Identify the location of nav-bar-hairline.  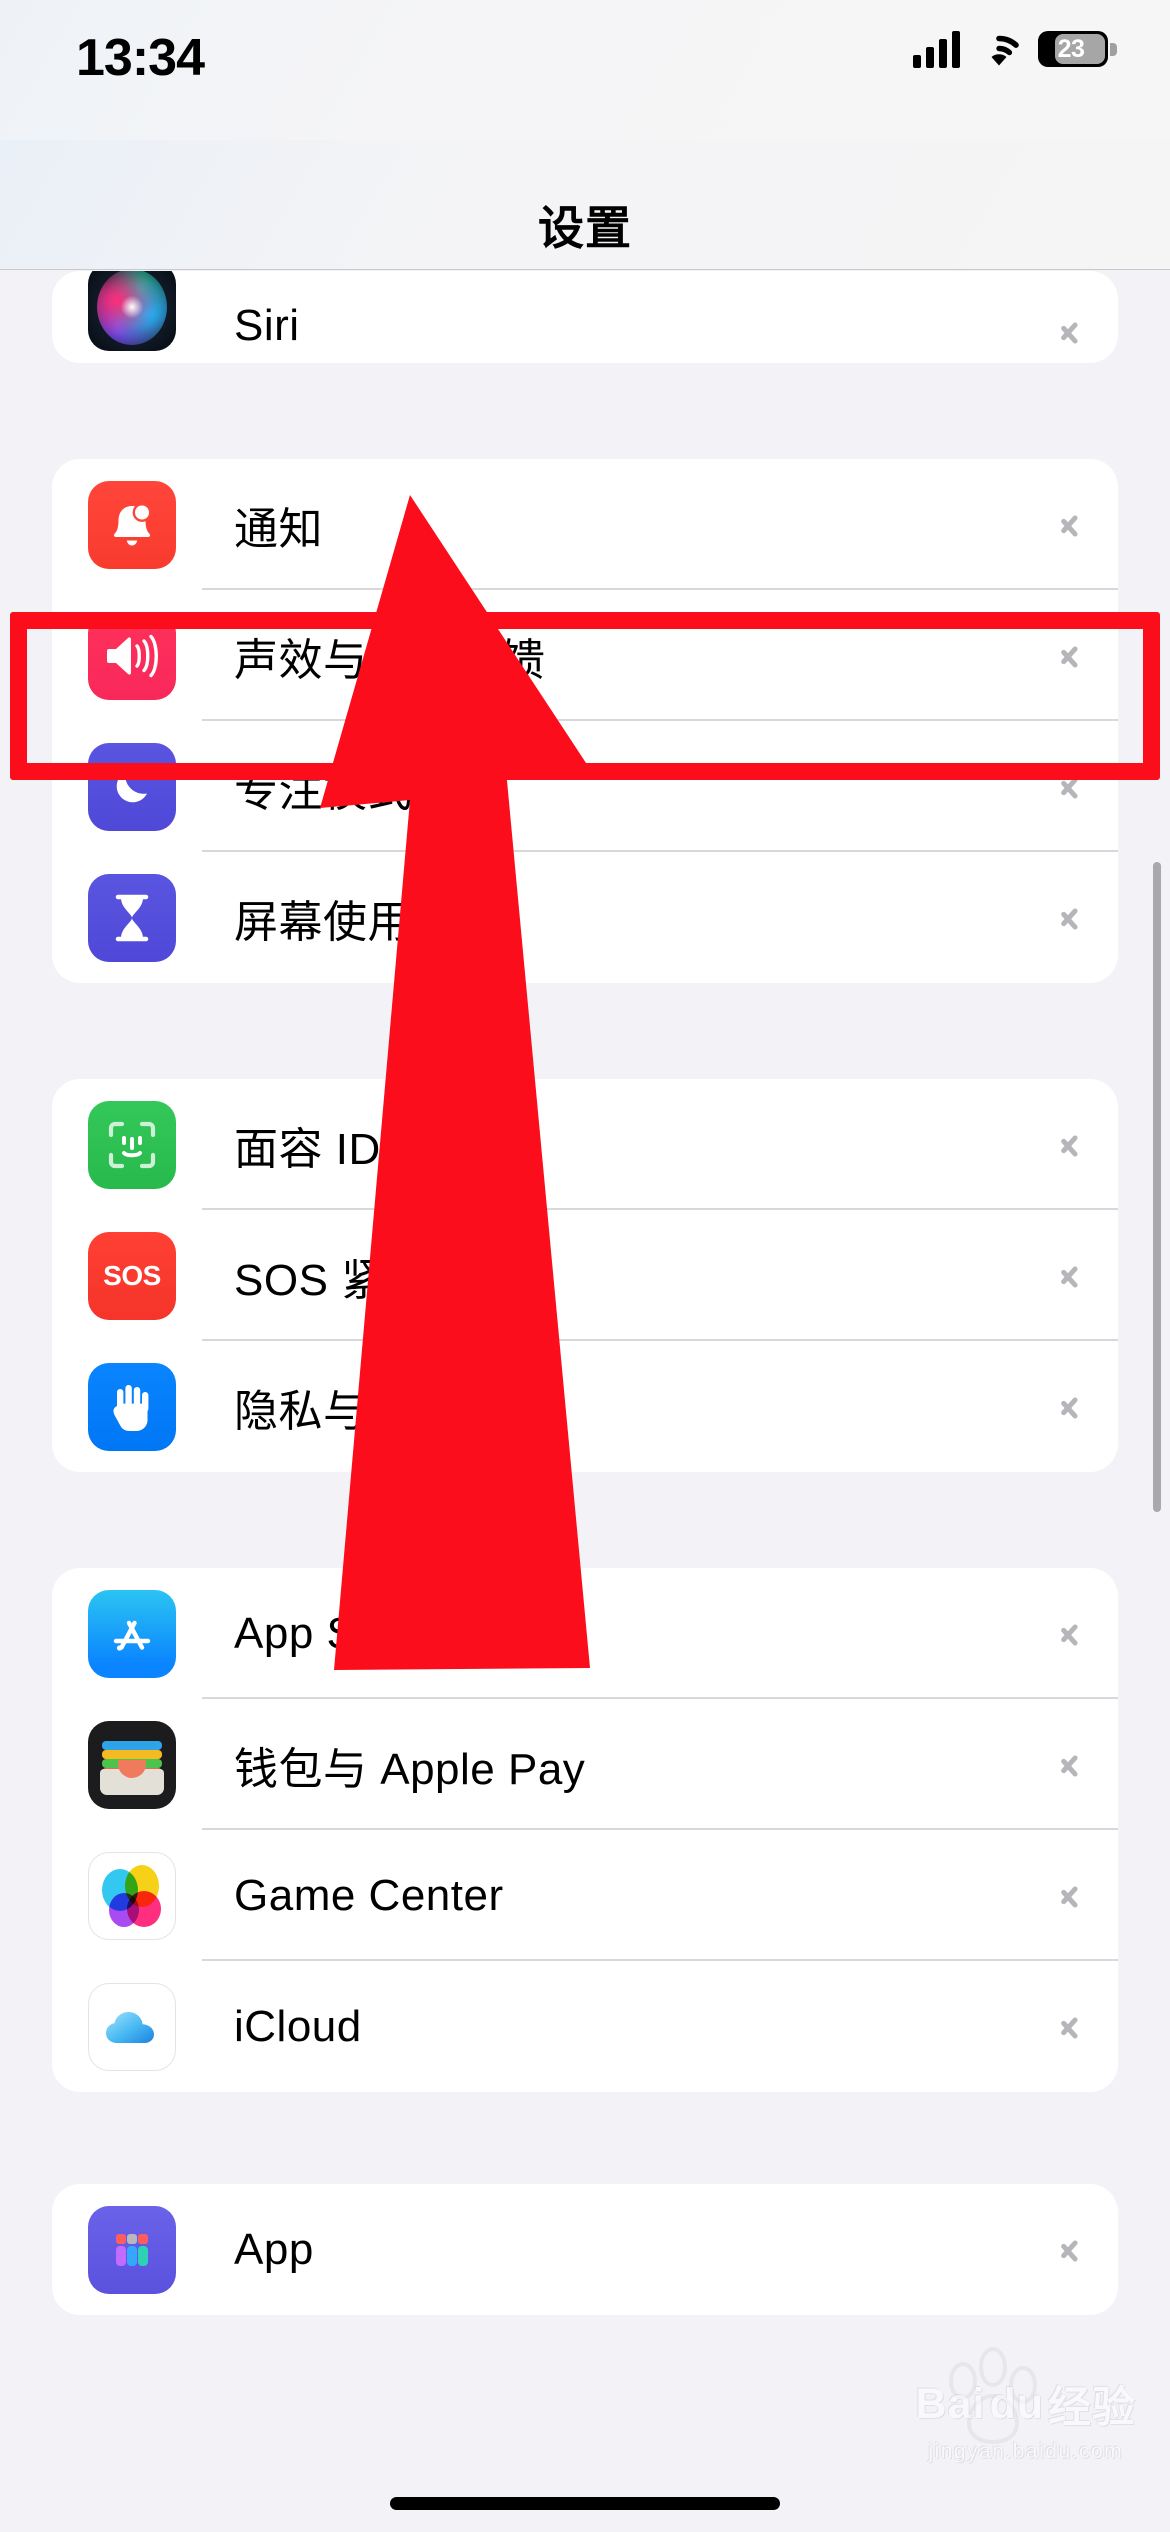
(585, 269).